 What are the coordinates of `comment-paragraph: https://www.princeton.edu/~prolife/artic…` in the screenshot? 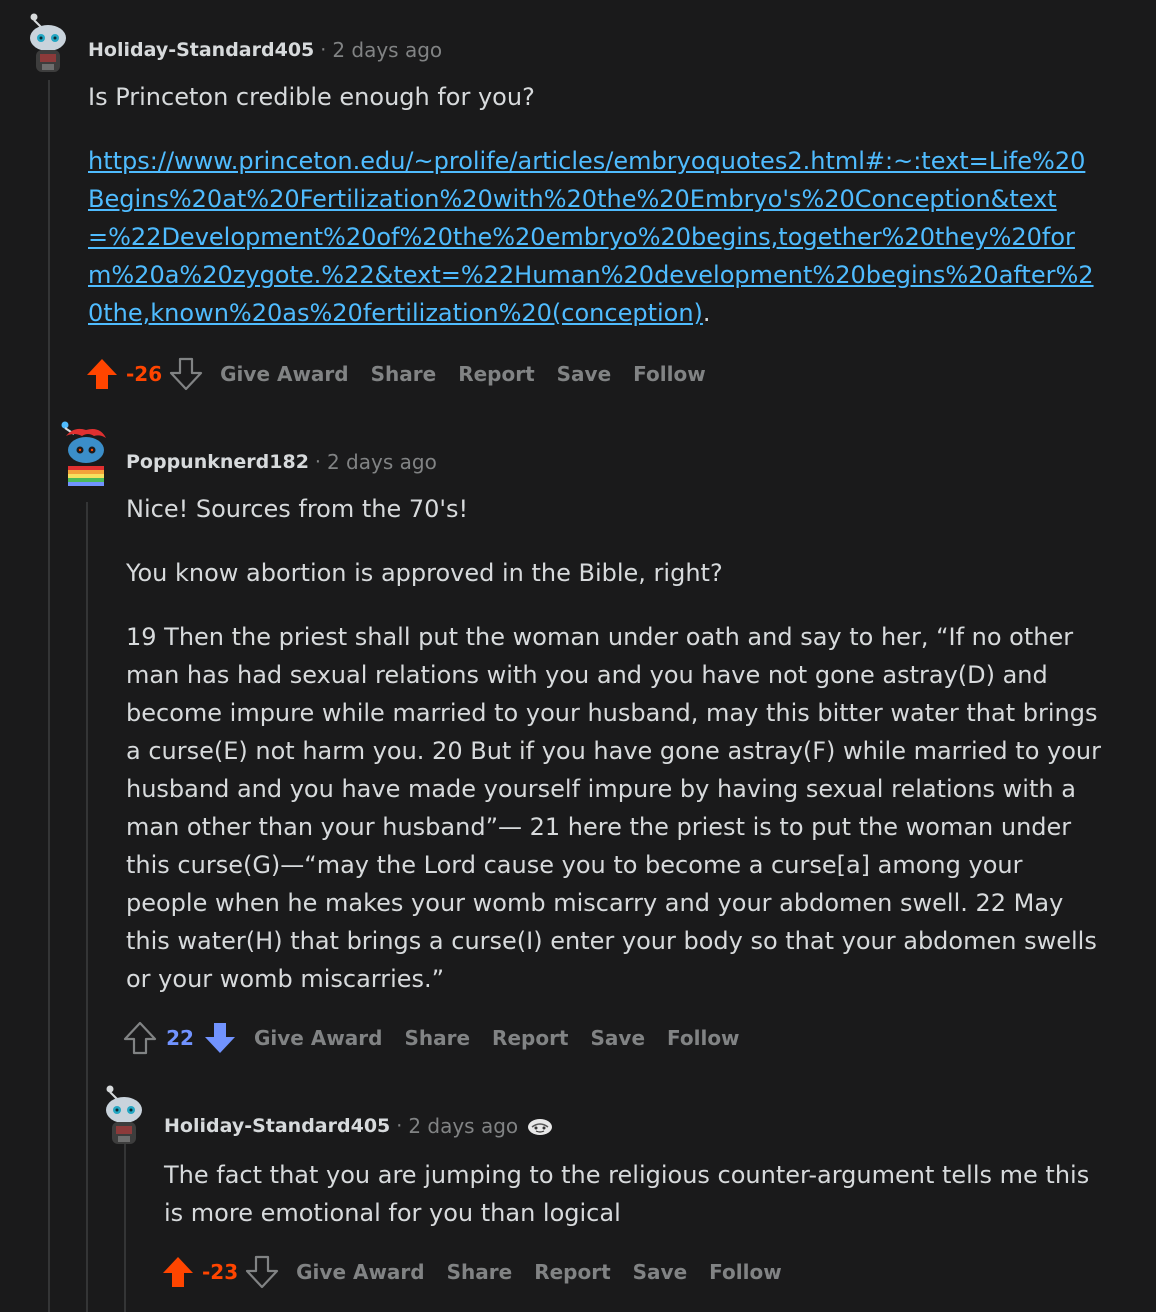 It's located at (593, 237).